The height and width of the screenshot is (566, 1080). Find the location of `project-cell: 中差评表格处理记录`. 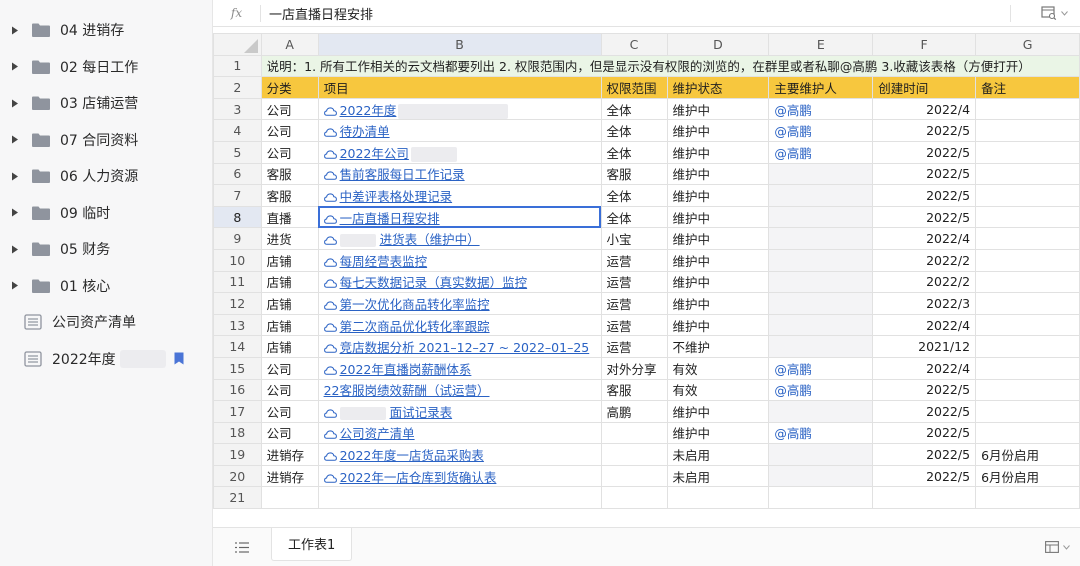

project-cell: 中差评表格处理记录 is located at coordinates (459, 195).